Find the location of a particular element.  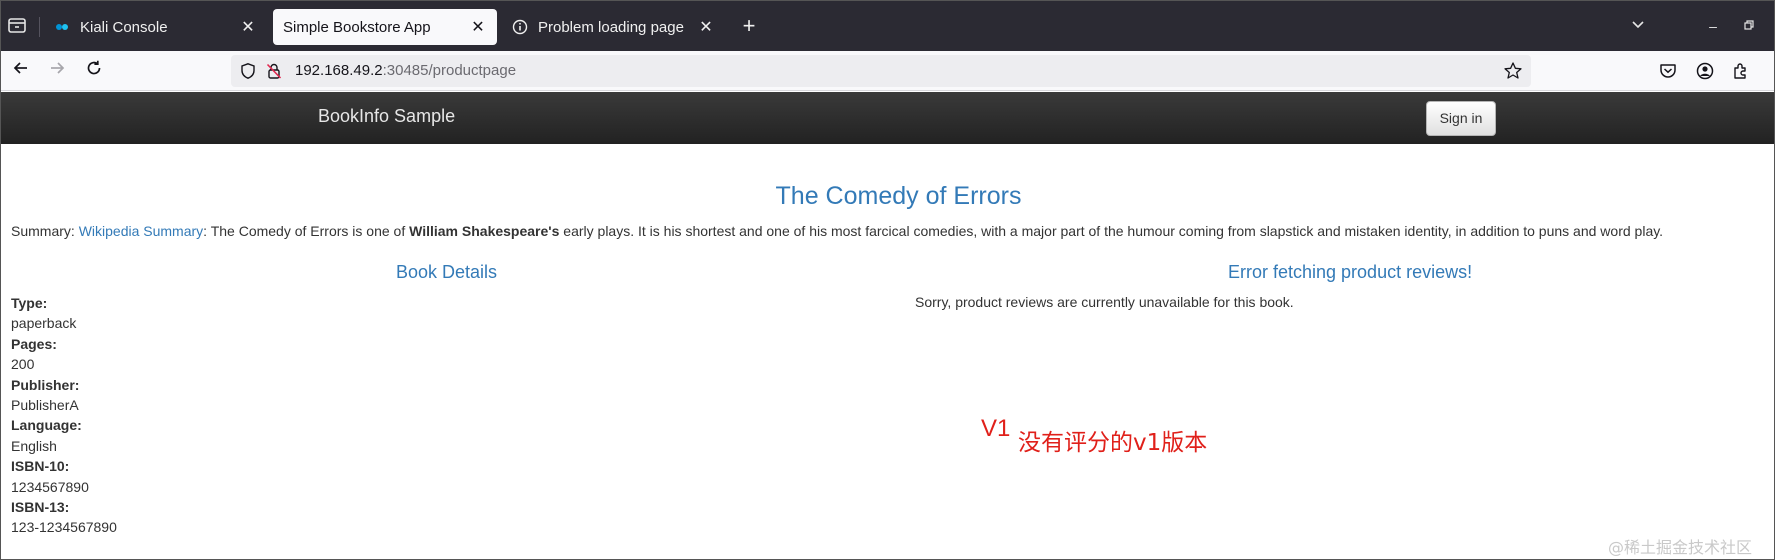

pocket-icon is located at coordinates (1668, 71).